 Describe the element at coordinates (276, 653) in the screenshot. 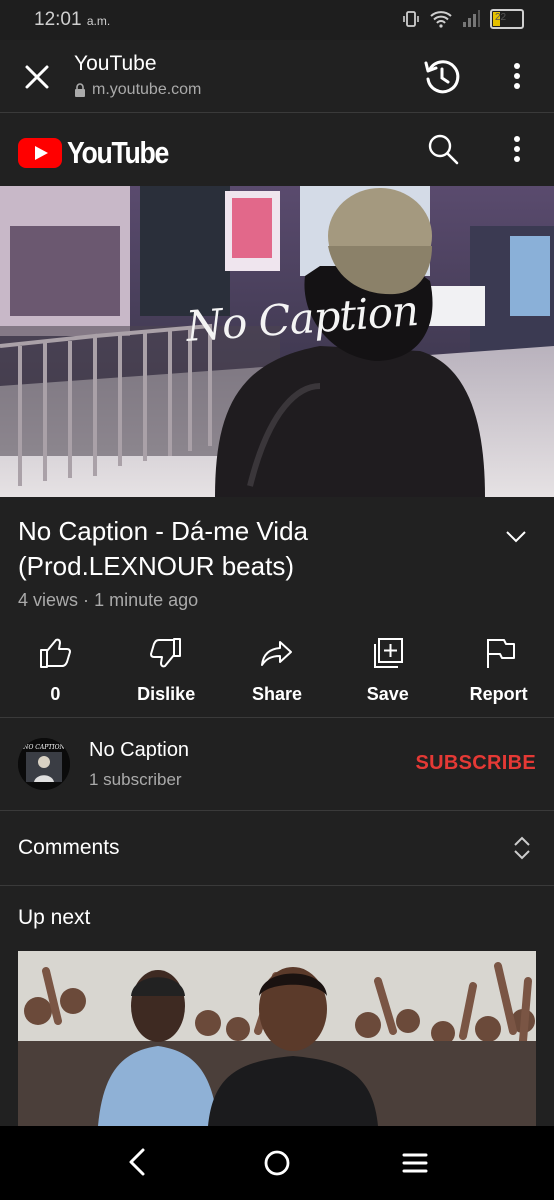

I see `share-icon` at that location.